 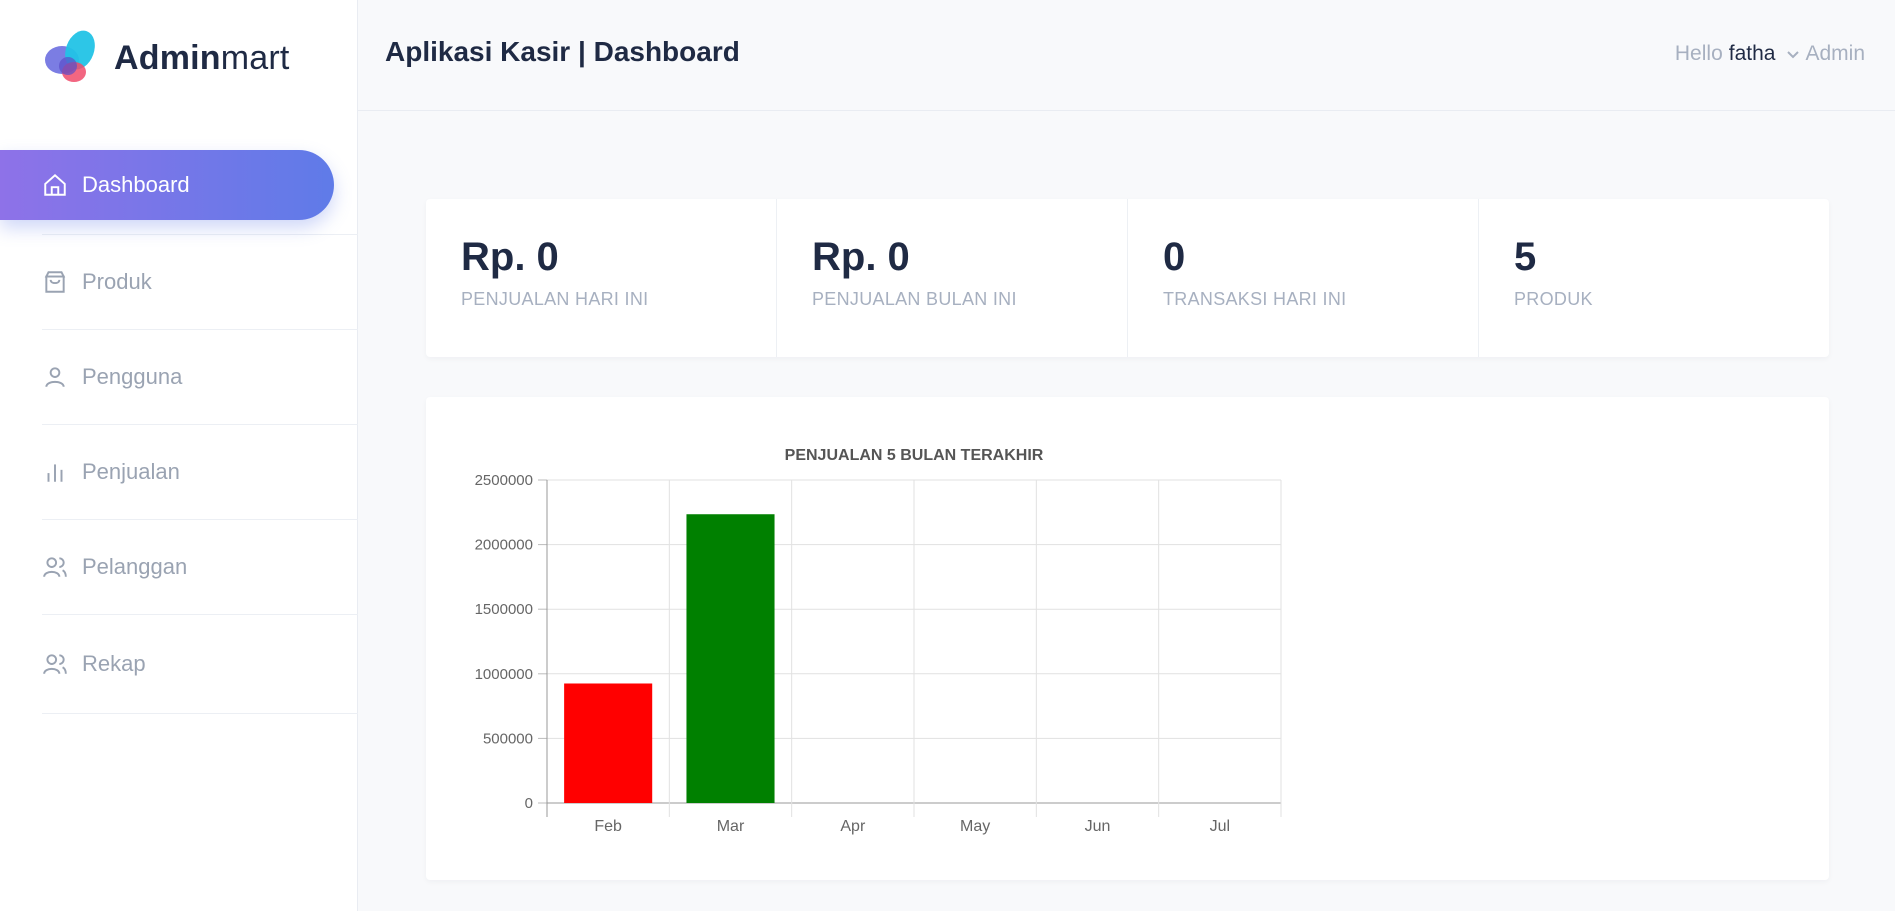 I want to click on y-tick-label: 1500000, so click(x=504, y=609).